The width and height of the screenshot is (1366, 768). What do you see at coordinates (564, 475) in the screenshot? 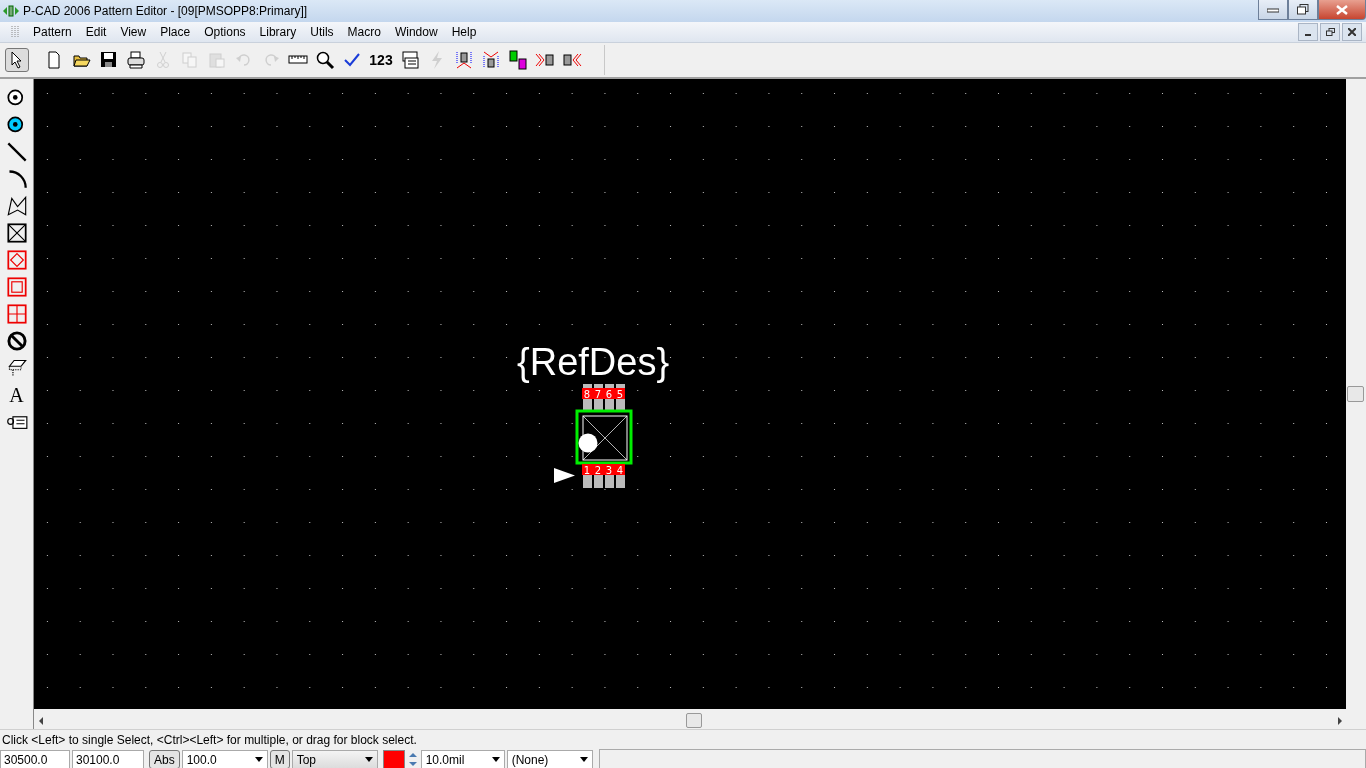
I see `origin-marker` at bounding box center [564, 475].